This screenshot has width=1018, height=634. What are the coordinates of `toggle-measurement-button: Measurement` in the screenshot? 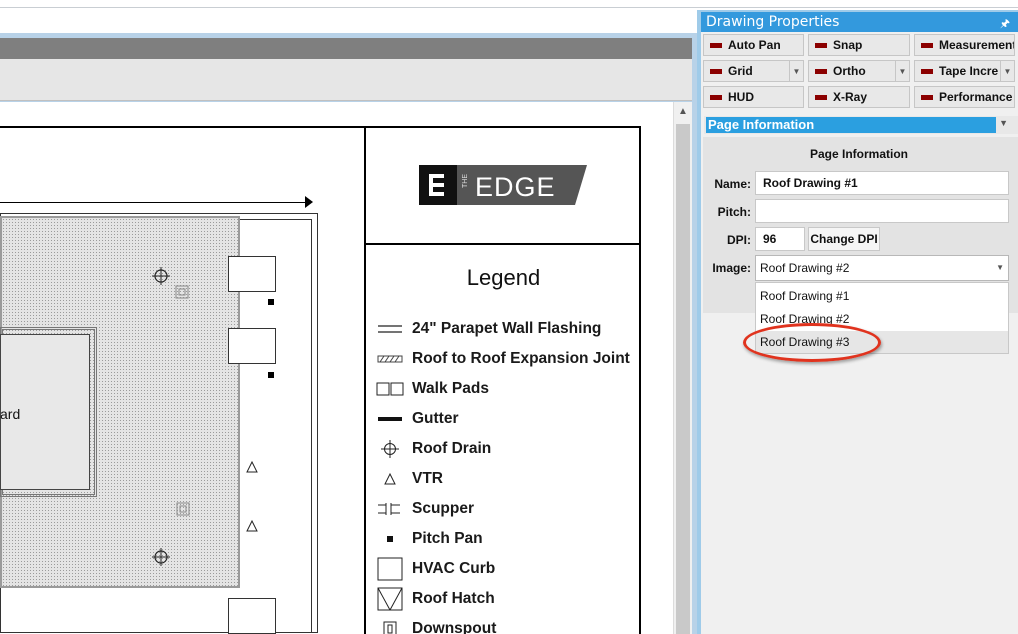 It's located at (964, 45).